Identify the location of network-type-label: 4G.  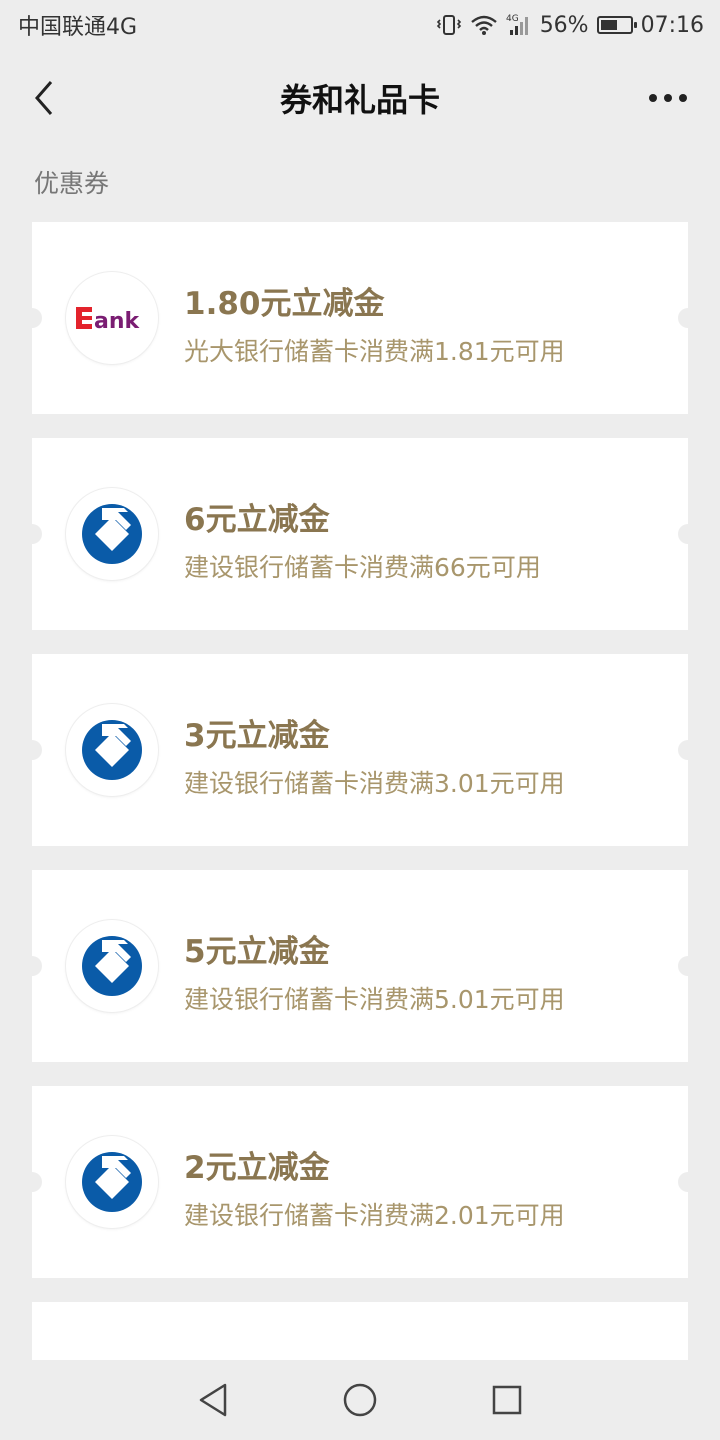
(512, 19).